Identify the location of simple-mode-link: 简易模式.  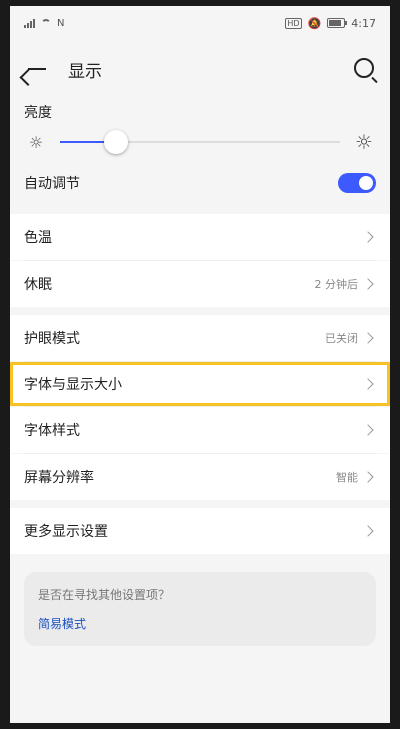
(200, 623).